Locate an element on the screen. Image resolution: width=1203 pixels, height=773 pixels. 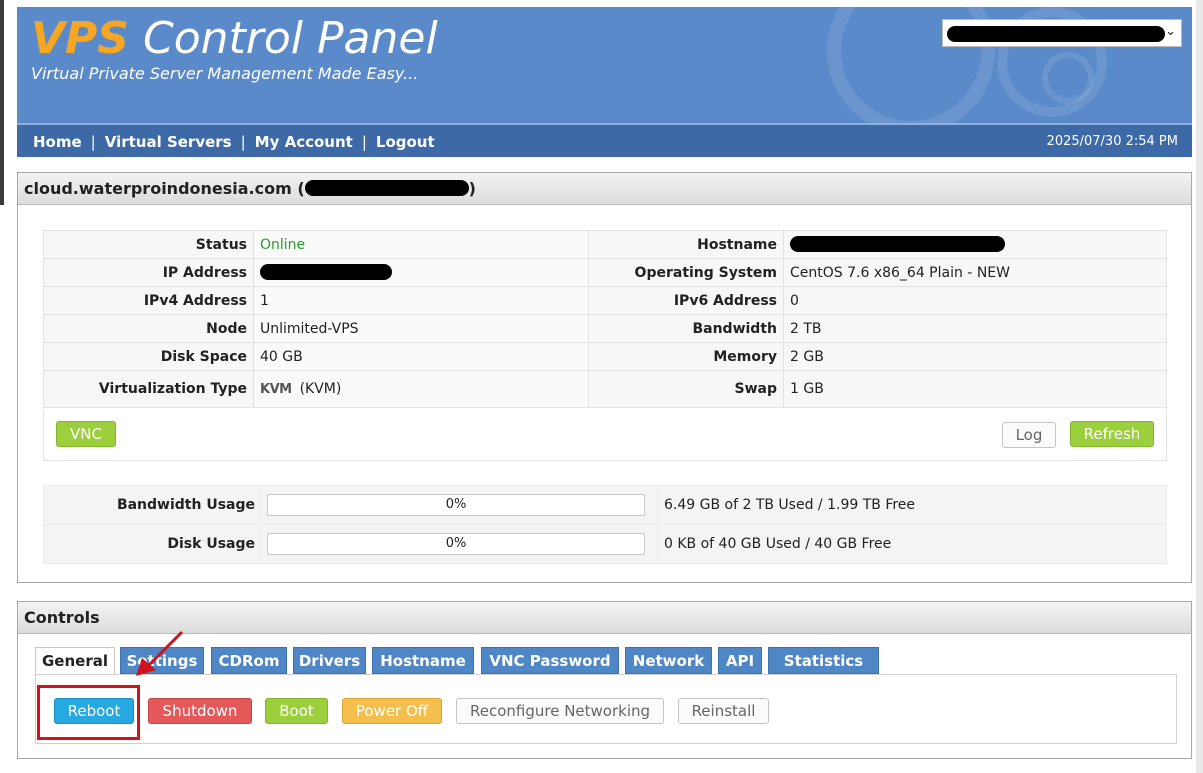
virtualization-label: Virtualization Type is located at coordinates (148, 389).